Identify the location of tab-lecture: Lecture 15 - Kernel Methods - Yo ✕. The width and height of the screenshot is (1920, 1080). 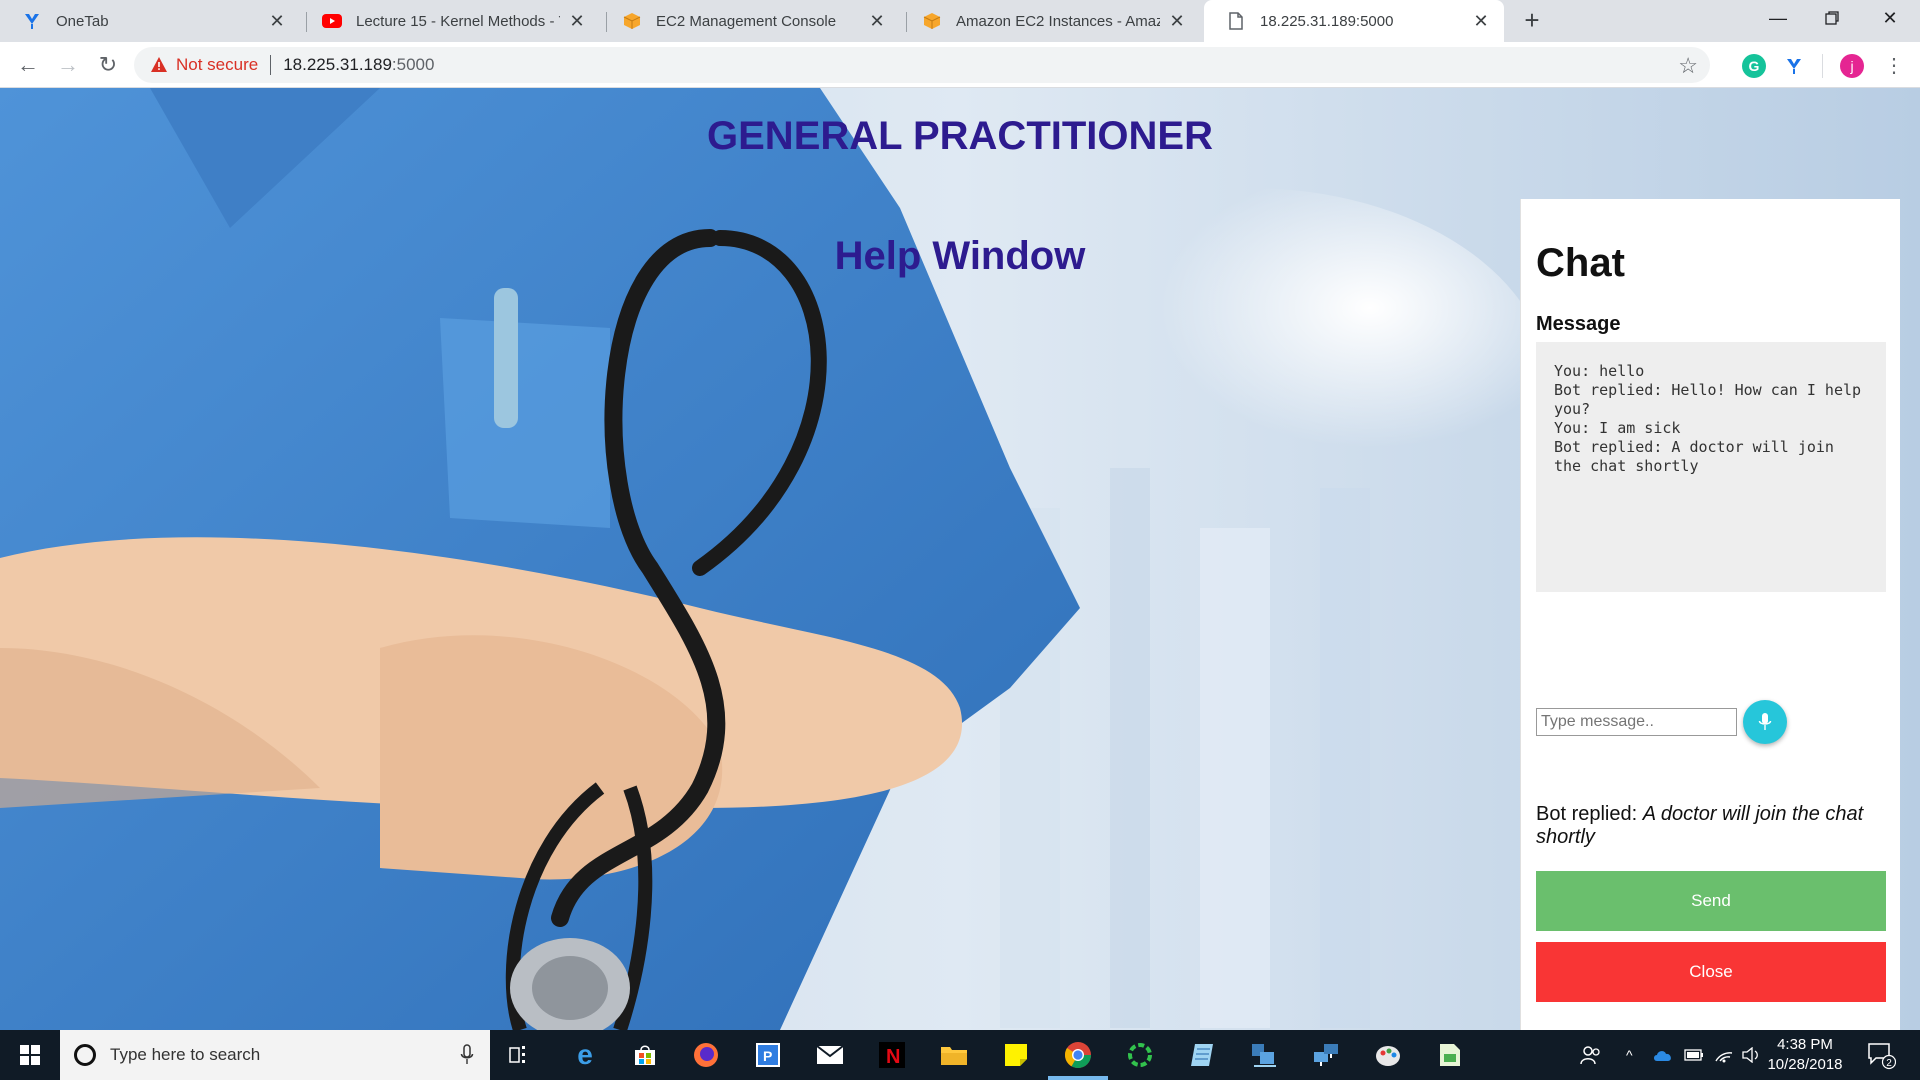
(450, 21).